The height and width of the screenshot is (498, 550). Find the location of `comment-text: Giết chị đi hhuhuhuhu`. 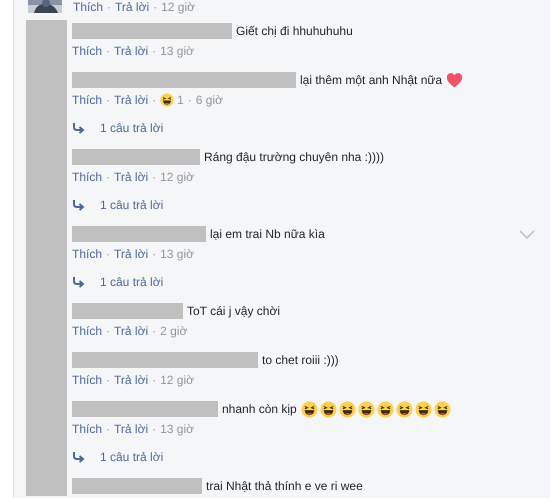

comment-text: Giết chị đi hhuhuhuhu is located at coordinates (294, 31).